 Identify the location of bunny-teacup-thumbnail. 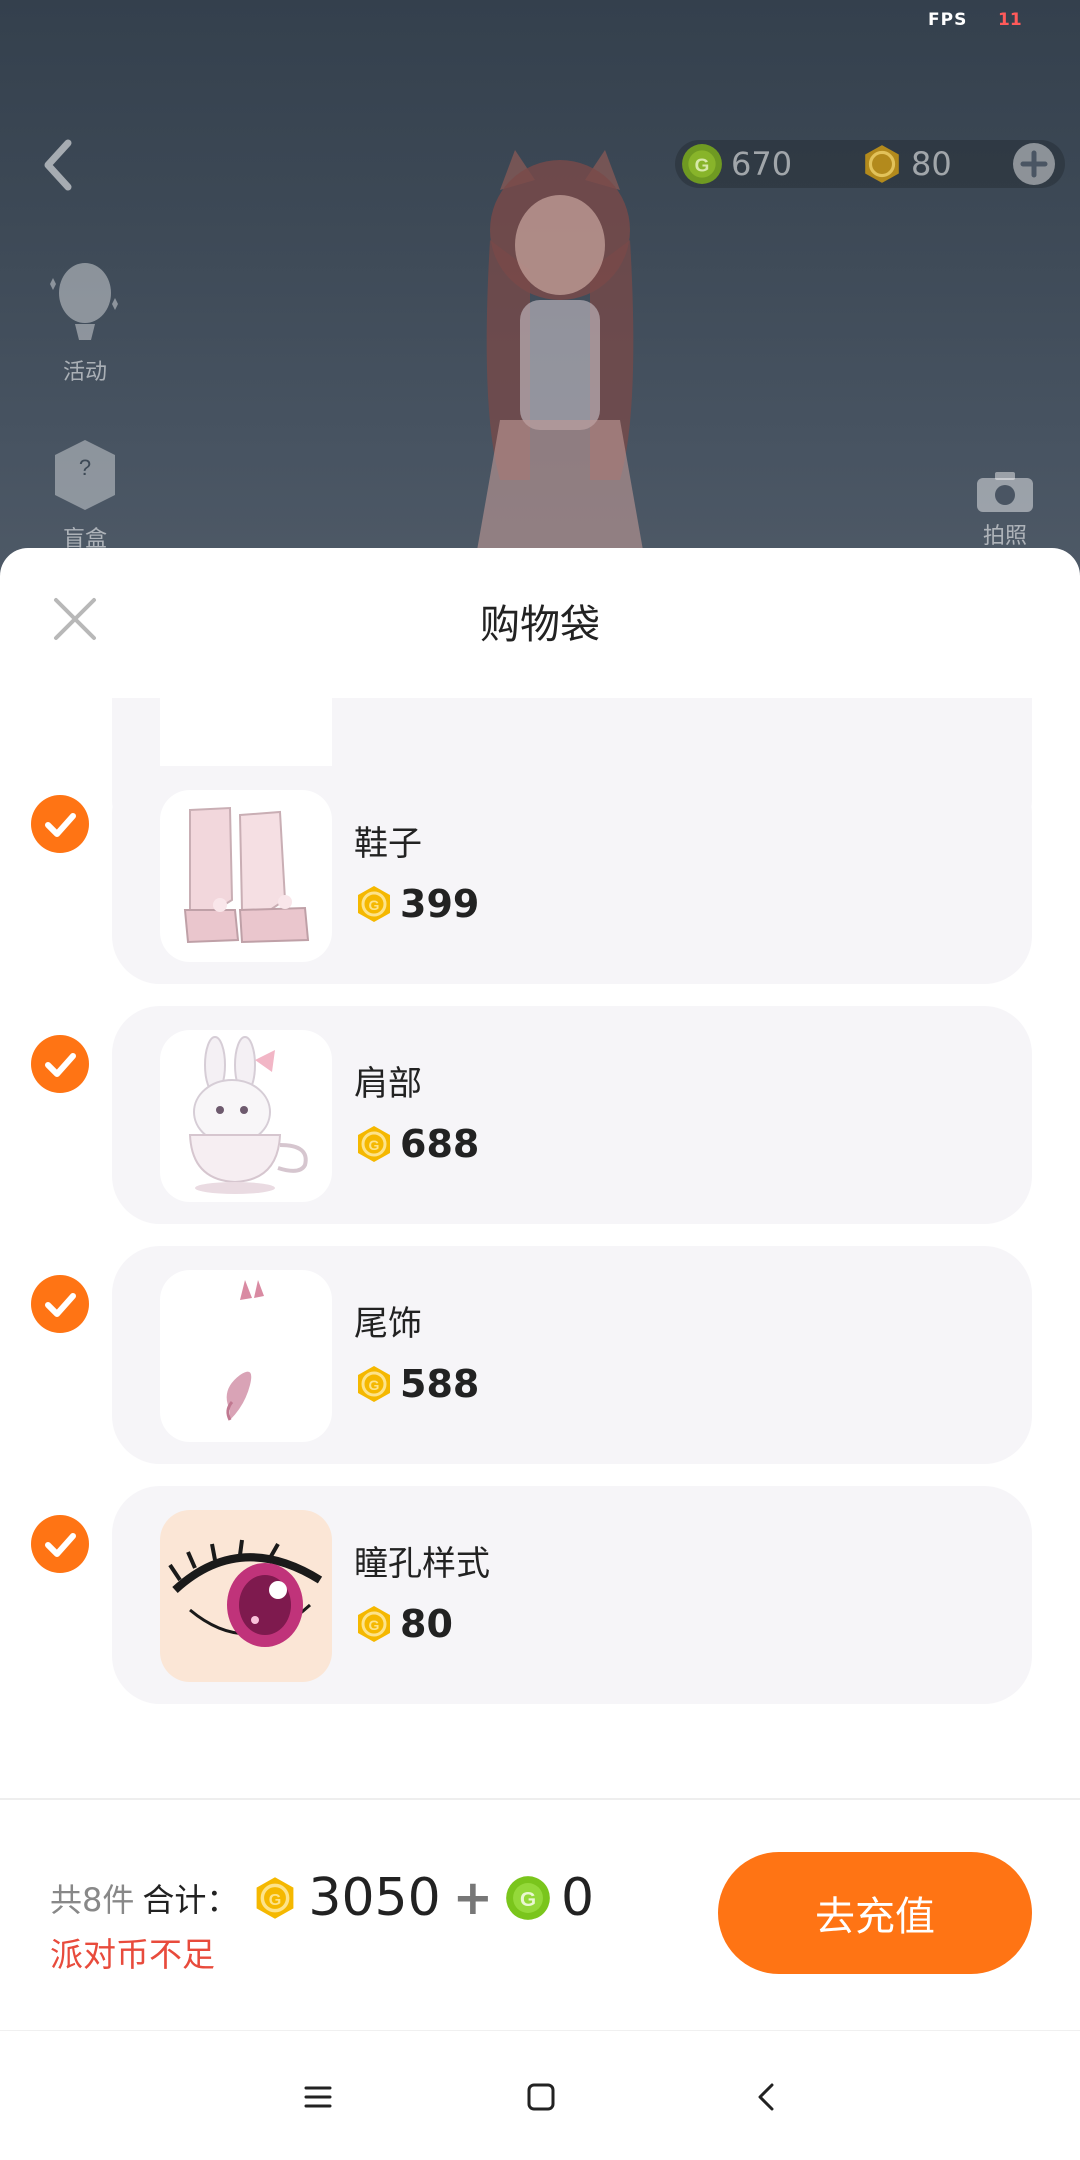
(246, 1116).